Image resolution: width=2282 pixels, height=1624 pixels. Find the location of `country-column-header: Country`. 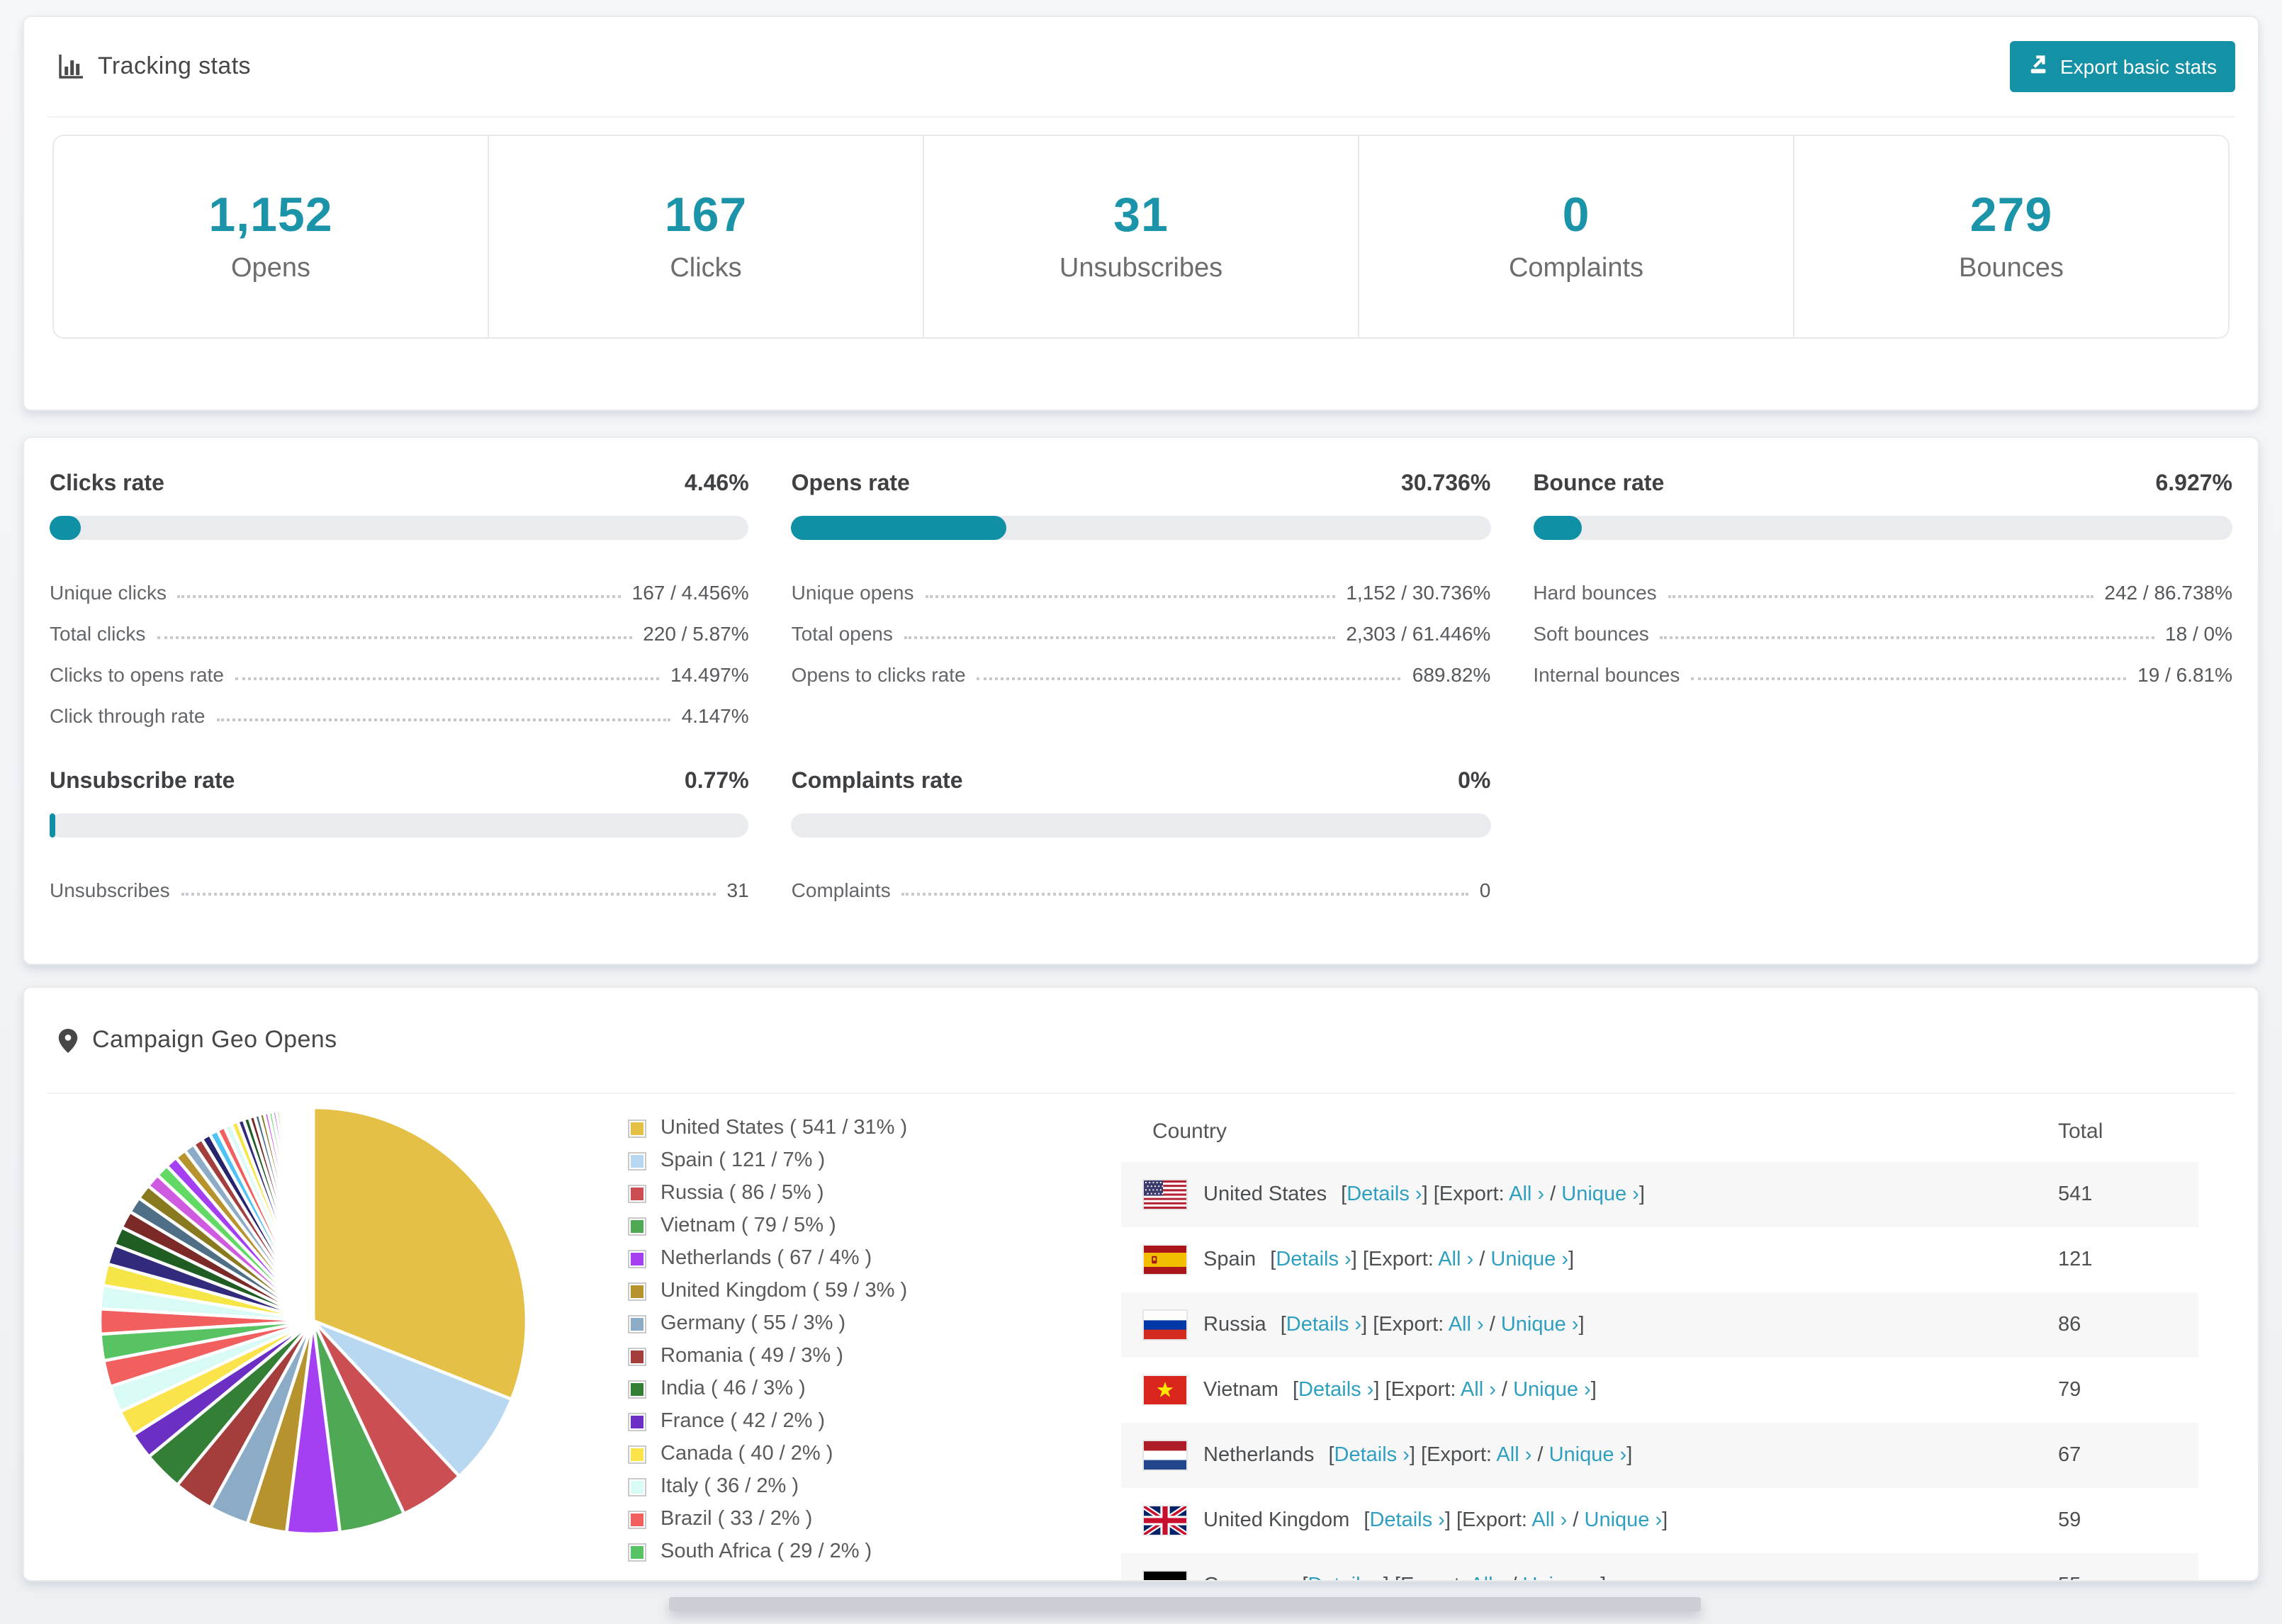

country-column-header: Country is located at coordinates (1189, 1131).